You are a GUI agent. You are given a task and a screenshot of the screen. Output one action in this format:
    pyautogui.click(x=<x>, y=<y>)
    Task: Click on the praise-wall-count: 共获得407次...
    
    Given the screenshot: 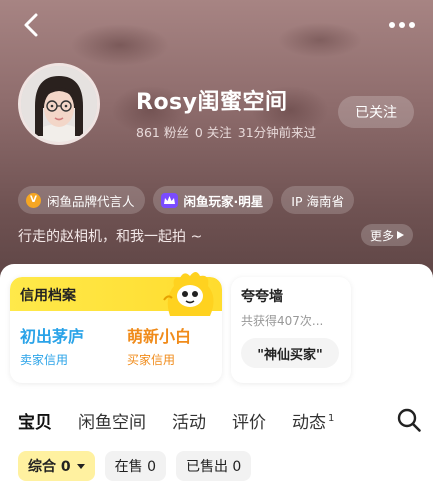 What is the action you would take?
    pyautogui.click(x=282, y=321)
    